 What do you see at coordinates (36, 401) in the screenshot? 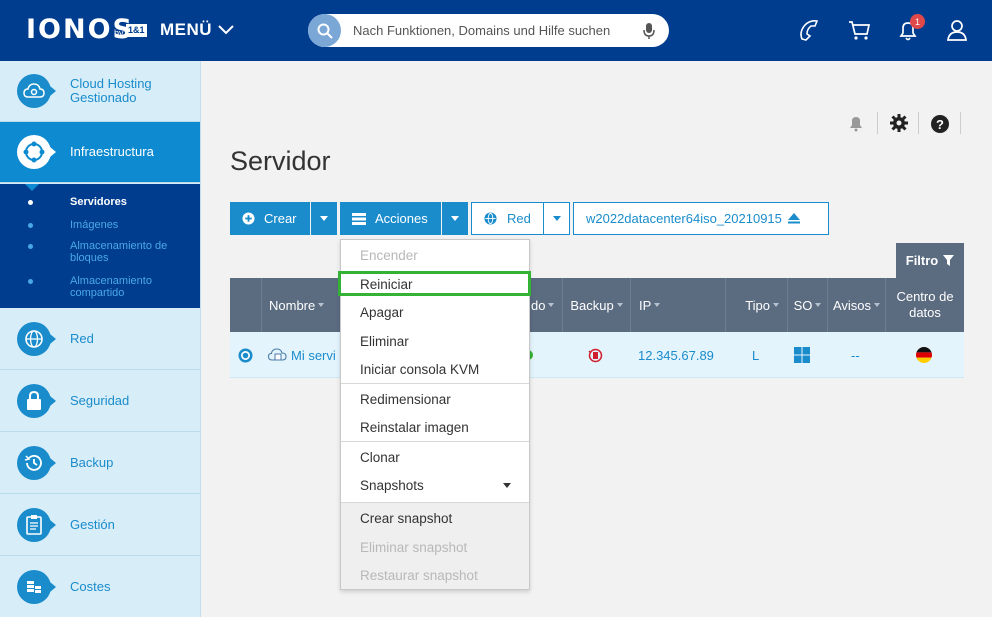
I see `lock-icon` at bounding box center [36, 401].